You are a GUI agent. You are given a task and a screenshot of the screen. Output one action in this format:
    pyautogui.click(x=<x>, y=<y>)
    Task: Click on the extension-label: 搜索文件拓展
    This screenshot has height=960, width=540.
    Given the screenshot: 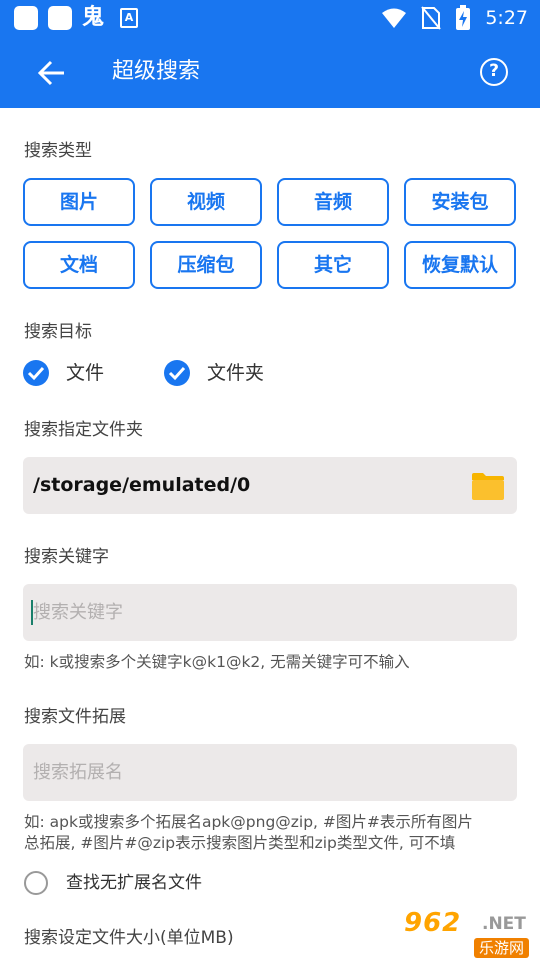 What is the action you would take?
    pyautogui.click(x=75, y=717)
    